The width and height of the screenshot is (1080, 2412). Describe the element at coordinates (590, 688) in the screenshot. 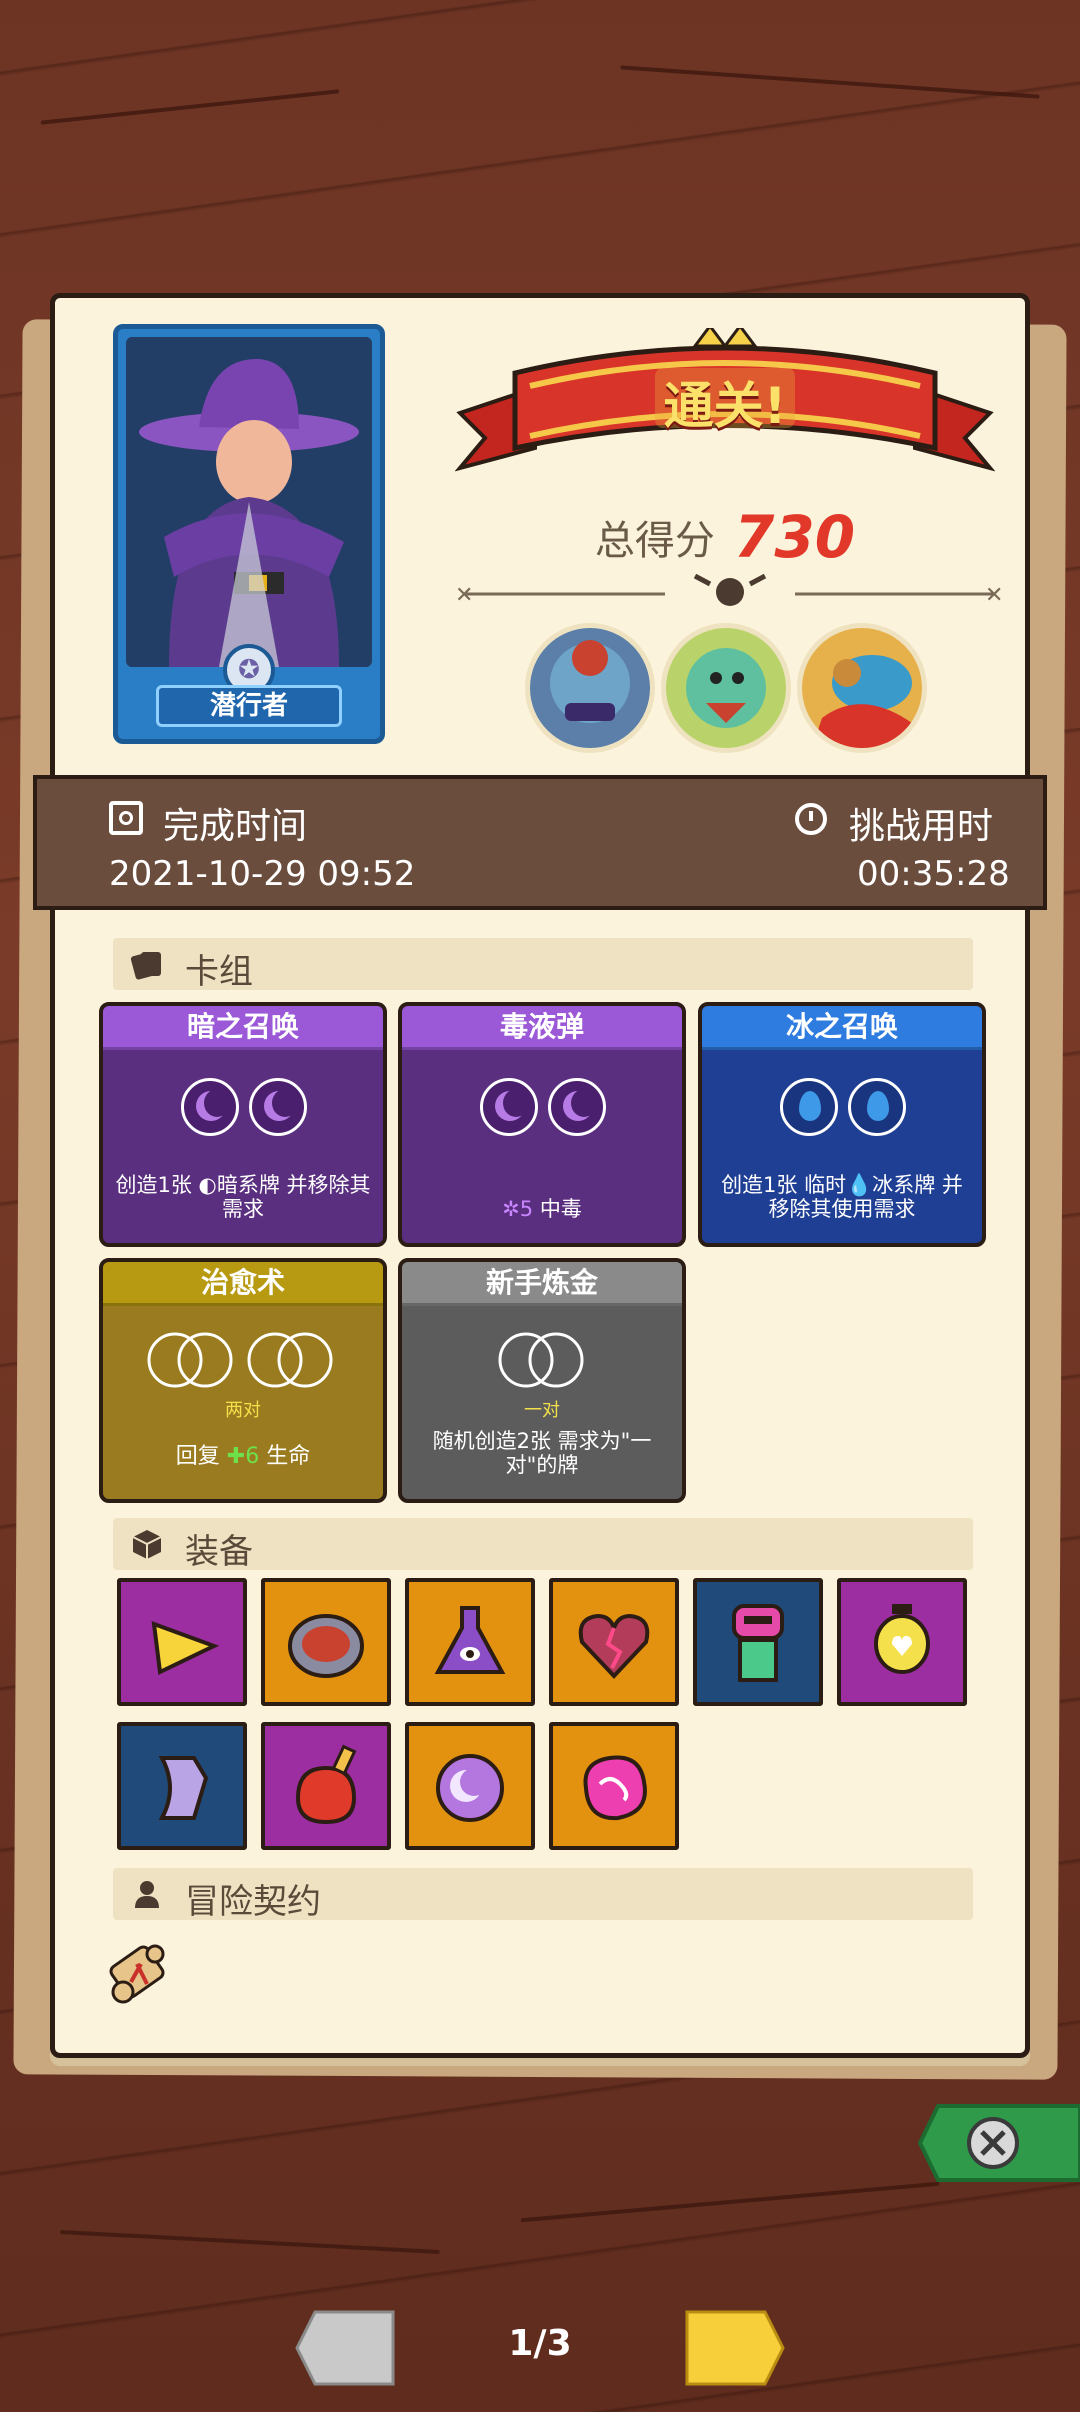

I see `boss-portrait-blue-monster` at that location.